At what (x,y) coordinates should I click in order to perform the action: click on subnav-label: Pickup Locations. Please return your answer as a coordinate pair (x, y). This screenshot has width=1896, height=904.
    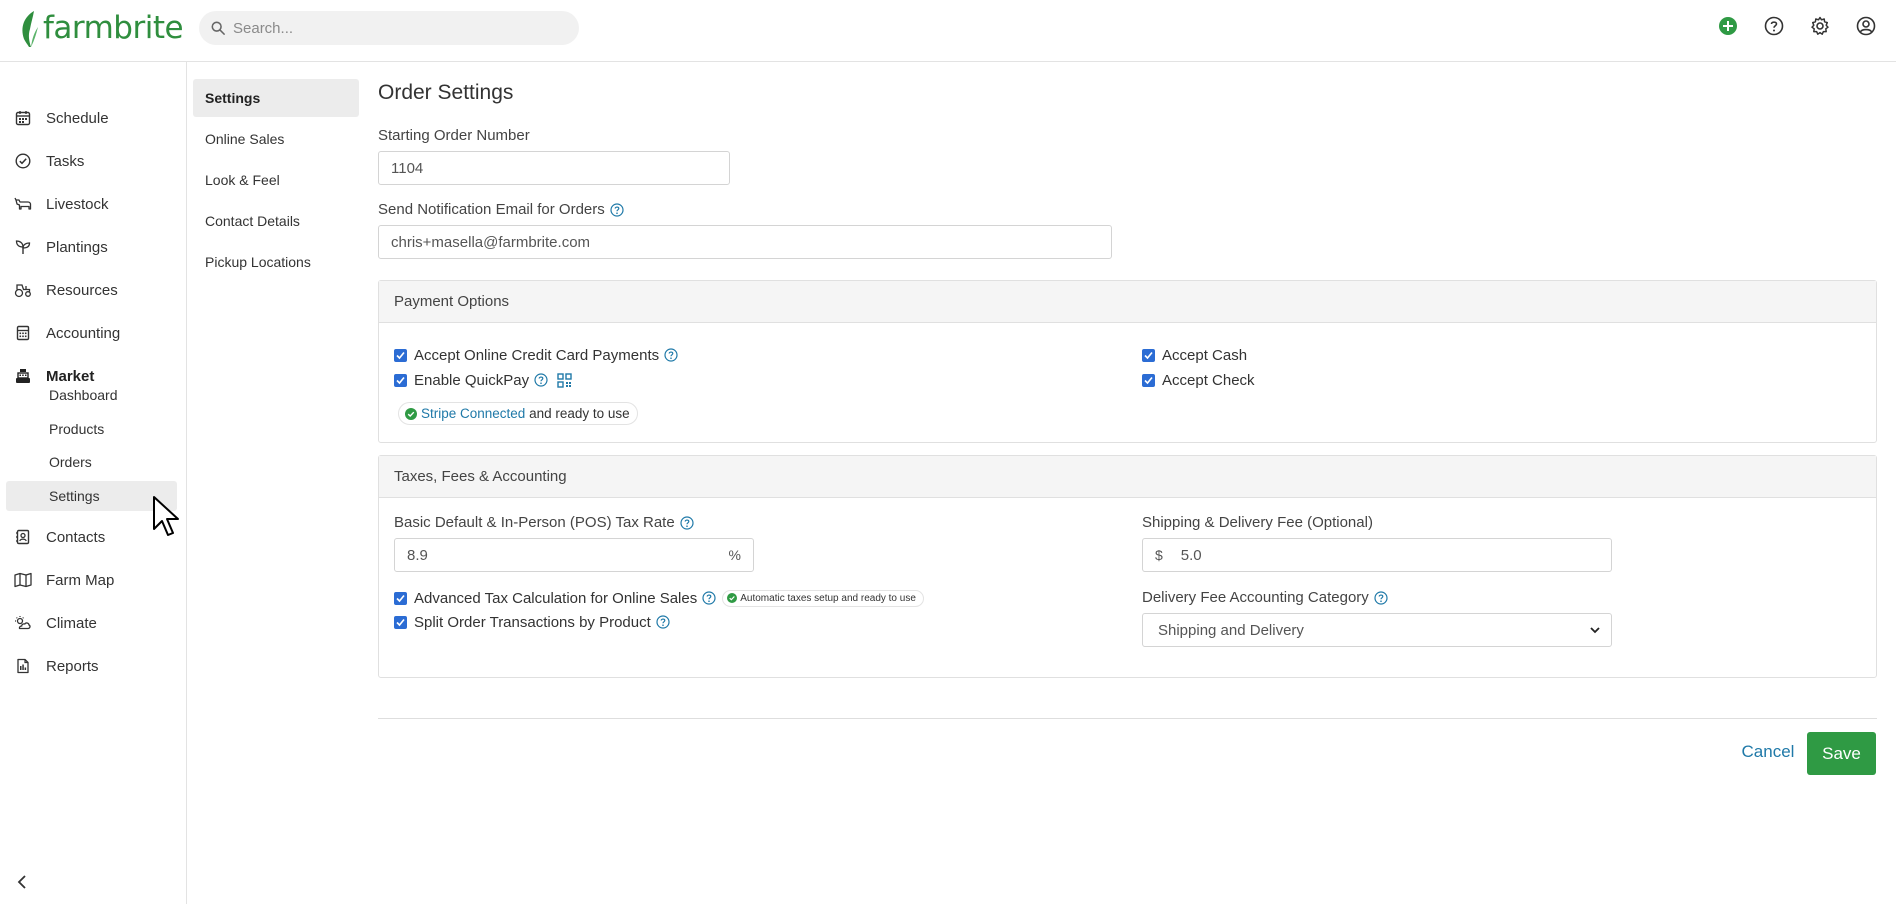
    Looking at the image, I should click on (258, 262).